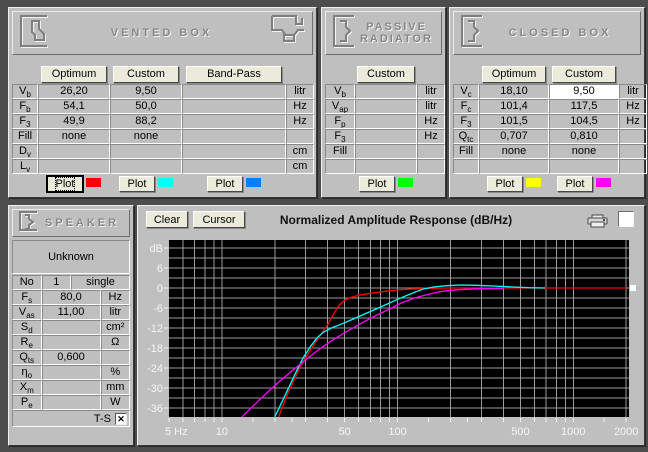 The image size is (648, 452). Describe the element at coordinates (626, 432) in the screenshot. I see `x-axis-label: 2000` at that location.